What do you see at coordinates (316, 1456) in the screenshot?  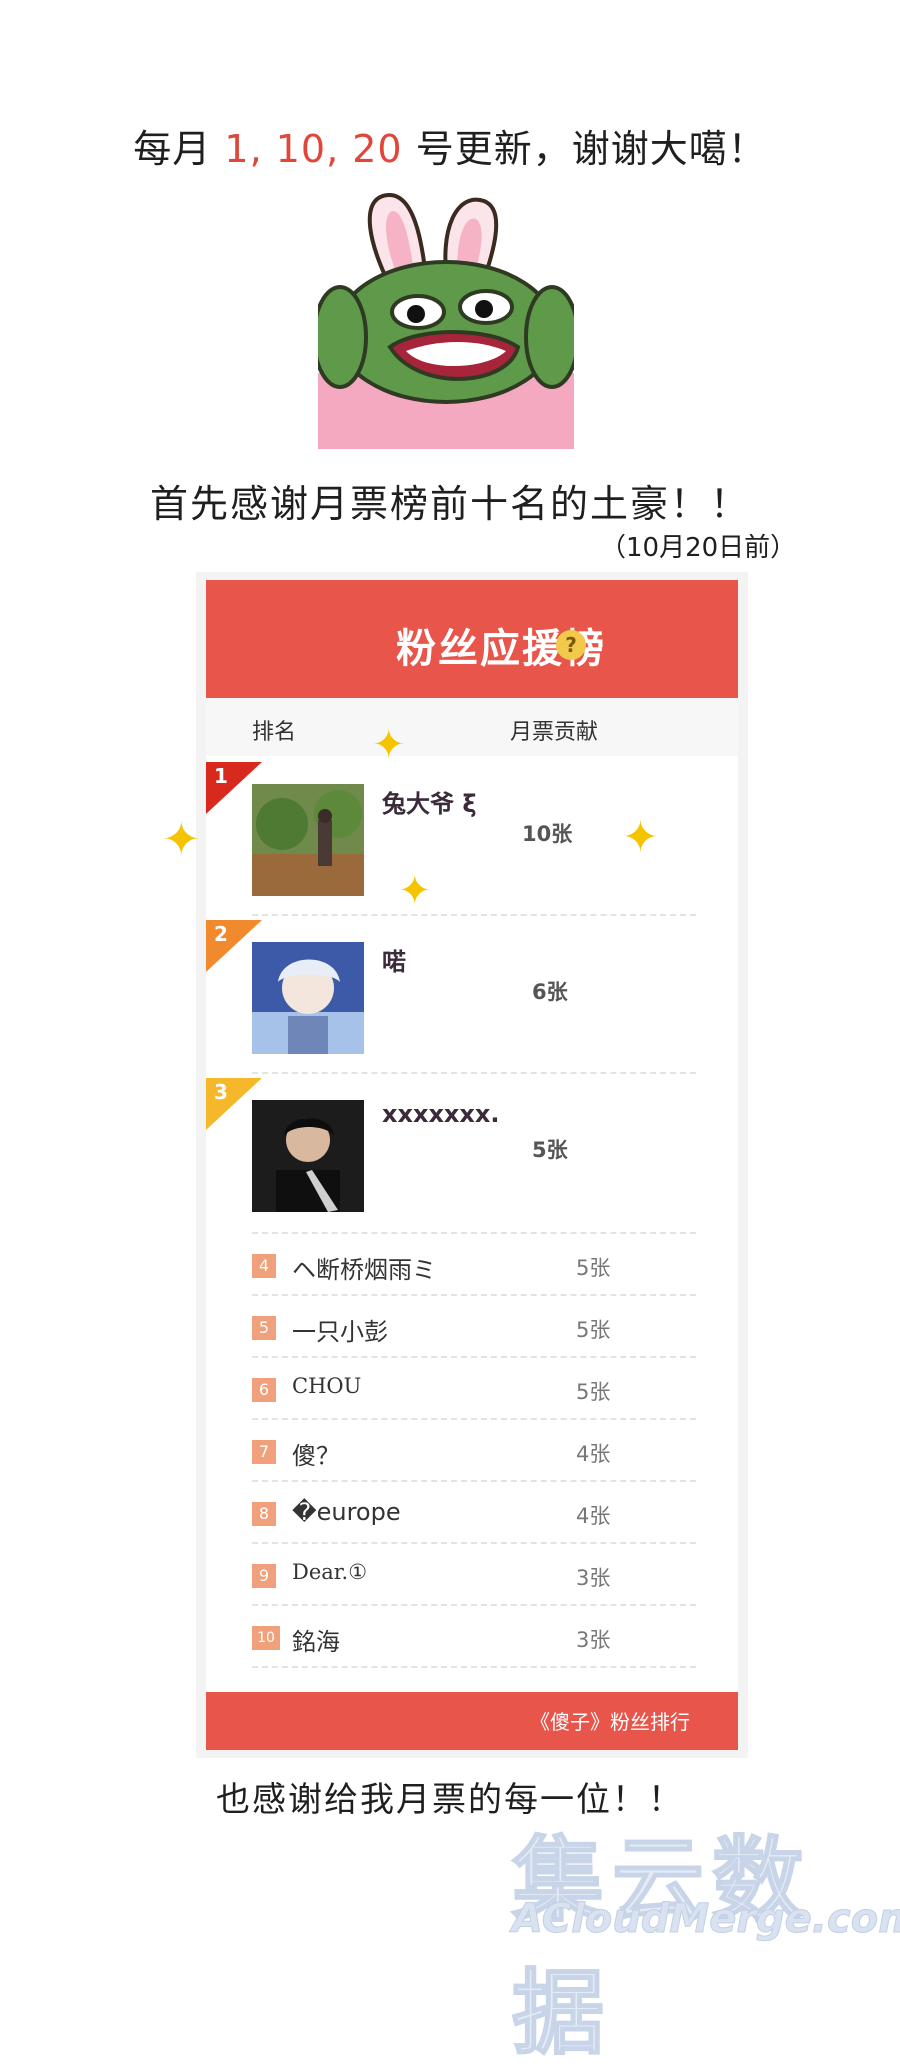 I see `fan-name: 傻？` at bounding box center [316, 1456].